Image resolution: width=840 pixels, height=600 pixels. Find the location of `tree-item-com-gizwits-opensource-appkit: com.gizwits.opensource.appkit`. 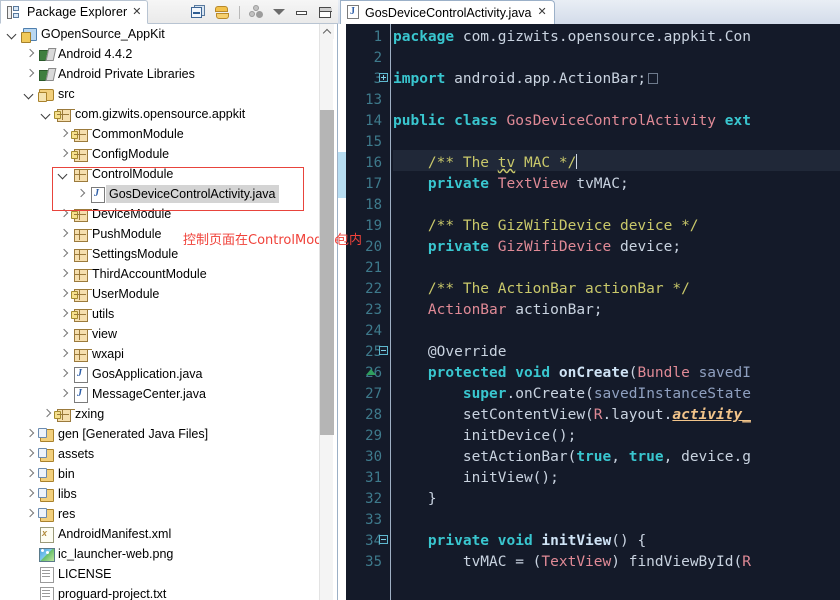

tree-item-com-gizwits-opensource-appkit: com.gizwits.opensource.appkit is located at coordinates (160, 114).